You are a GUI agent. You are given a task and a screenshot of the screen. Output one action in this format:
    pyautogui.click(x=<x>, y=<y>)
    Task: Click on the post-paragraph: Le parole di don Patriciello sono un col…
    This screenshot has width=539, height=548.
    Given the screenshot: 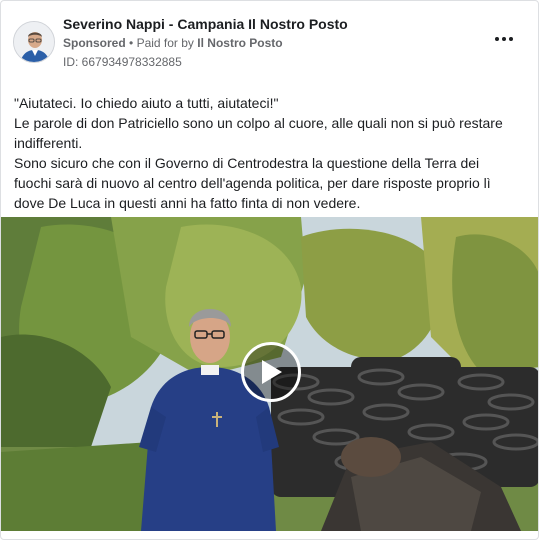 What is the action you would take?
    pyautogui.click(x=258, y=133)
    